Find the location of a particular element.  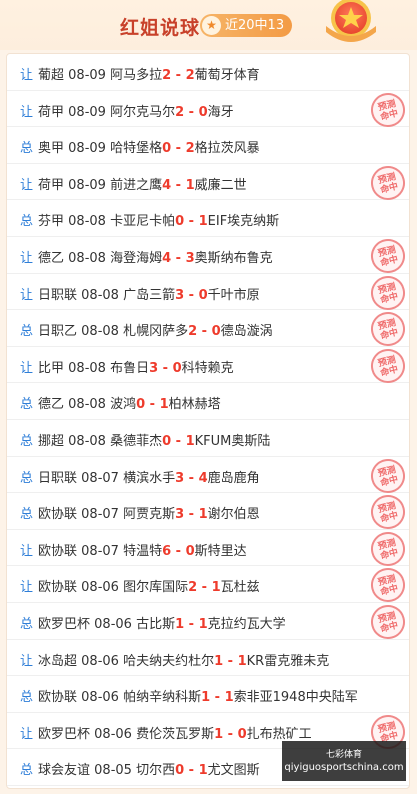

home-score: 4 is located at coordinates (167, 258).